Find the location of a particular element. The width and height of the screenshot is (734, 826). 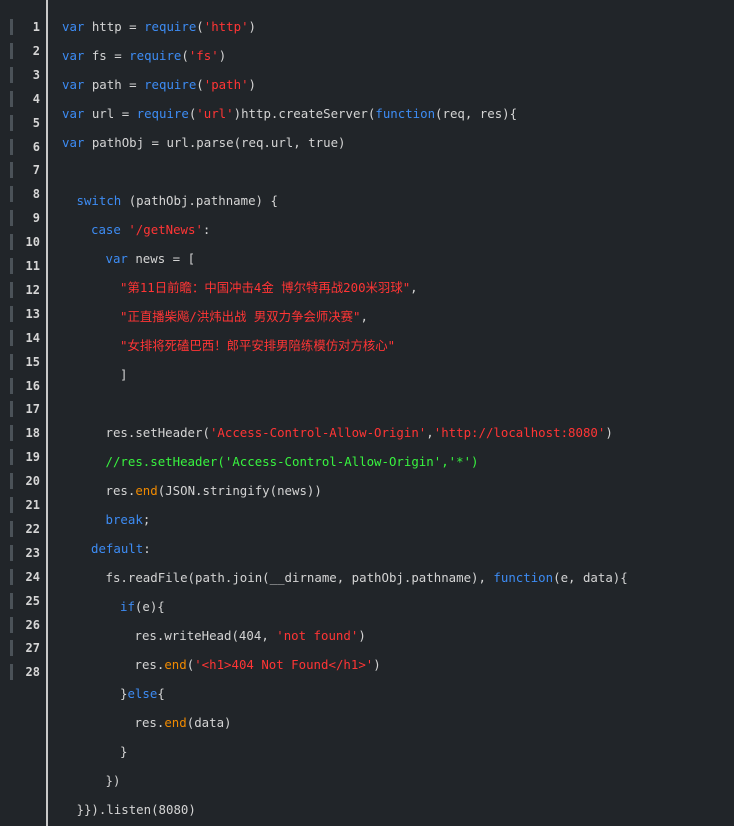

code-line: }else{ is located at coordinates (142, 694).